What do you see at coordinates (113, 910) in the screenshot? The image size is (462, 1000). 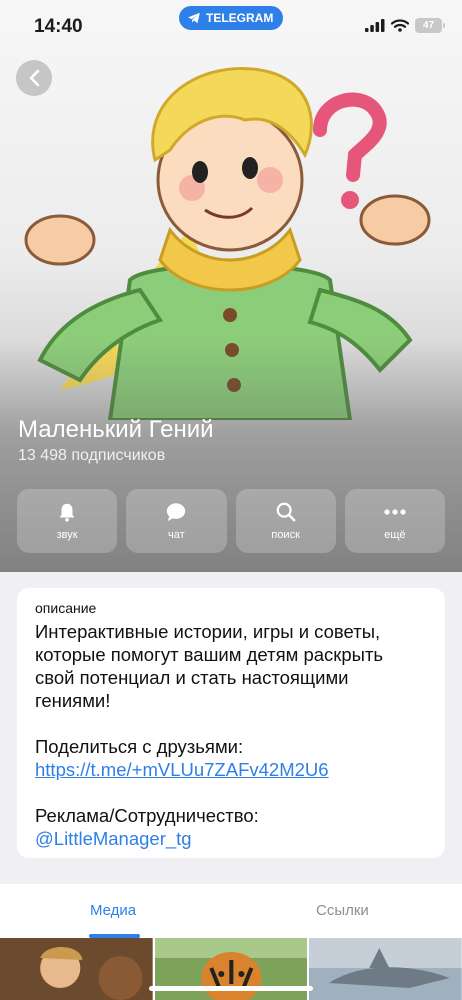 I see `tab-media: Медиа` at bounding box center [113, 910].